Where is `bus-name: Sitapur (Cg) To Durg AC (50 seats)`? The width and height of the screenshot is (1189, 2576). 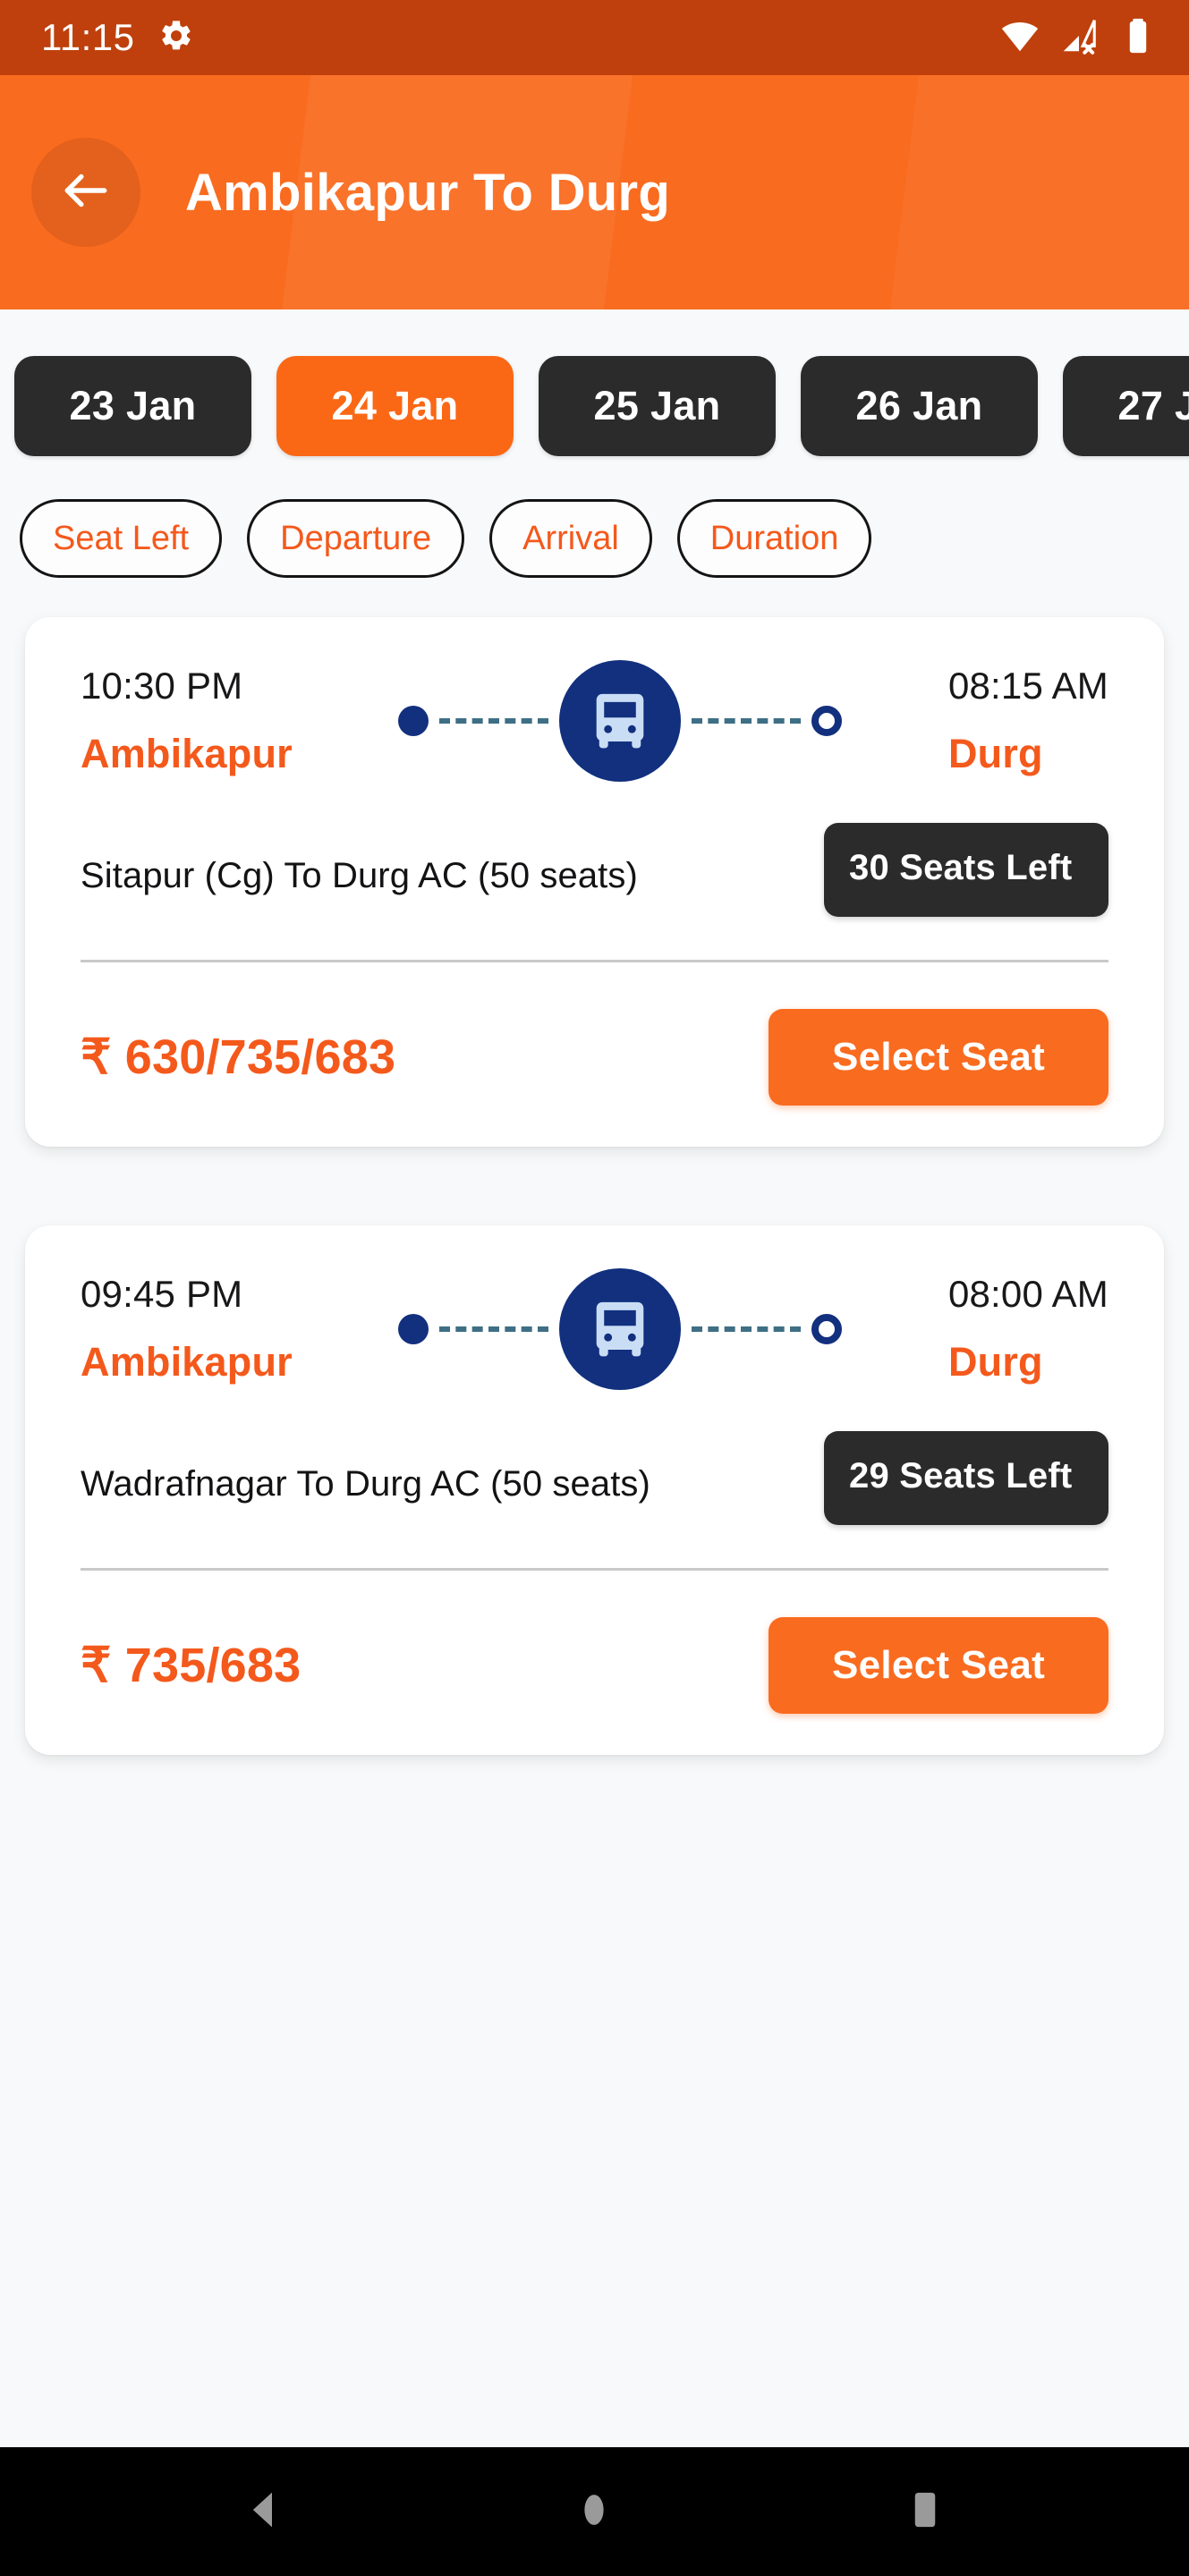
bus-name: Sitapur (Cg) To Durg AC (50 seats) is located at coordinates (359, 875).